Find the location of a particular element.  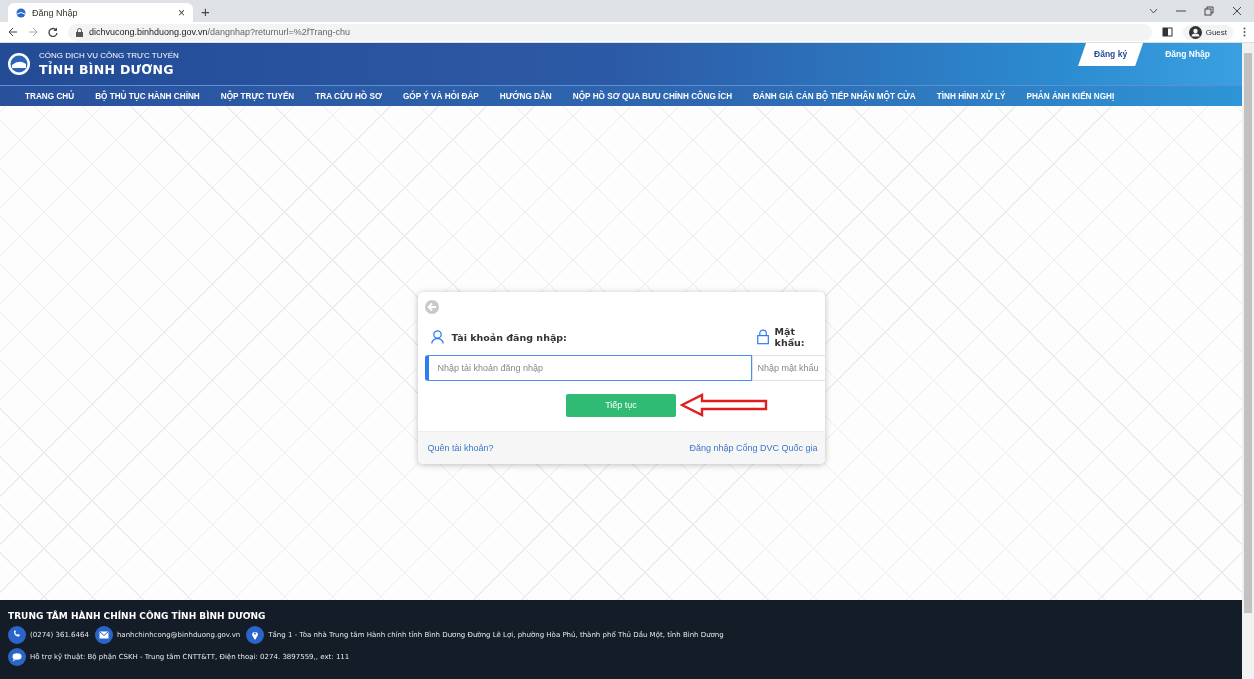

password-label: Mật khẩu: is located at coordinates (790, 337).